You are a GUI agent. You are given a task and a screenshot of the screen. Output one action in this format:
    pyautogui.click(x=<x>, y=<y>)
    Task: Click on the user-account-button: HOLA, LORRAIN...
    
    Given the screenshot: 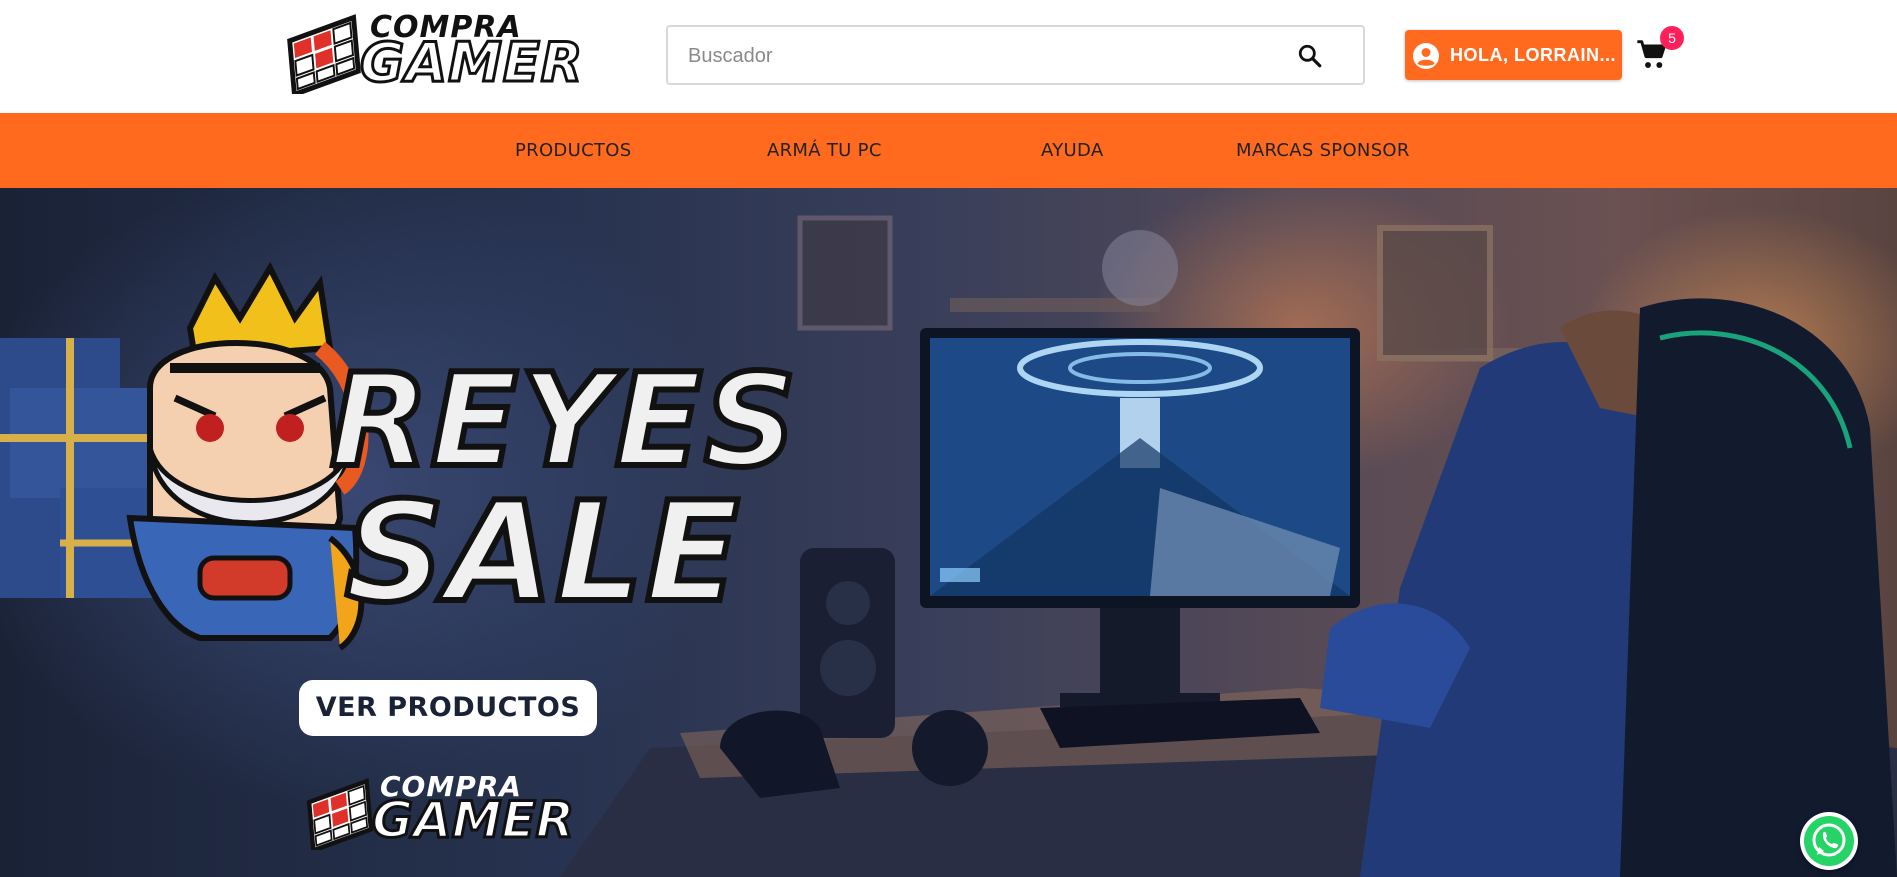 What is the action you would take?
    pyautogui.click(x=1513, y=55)
    